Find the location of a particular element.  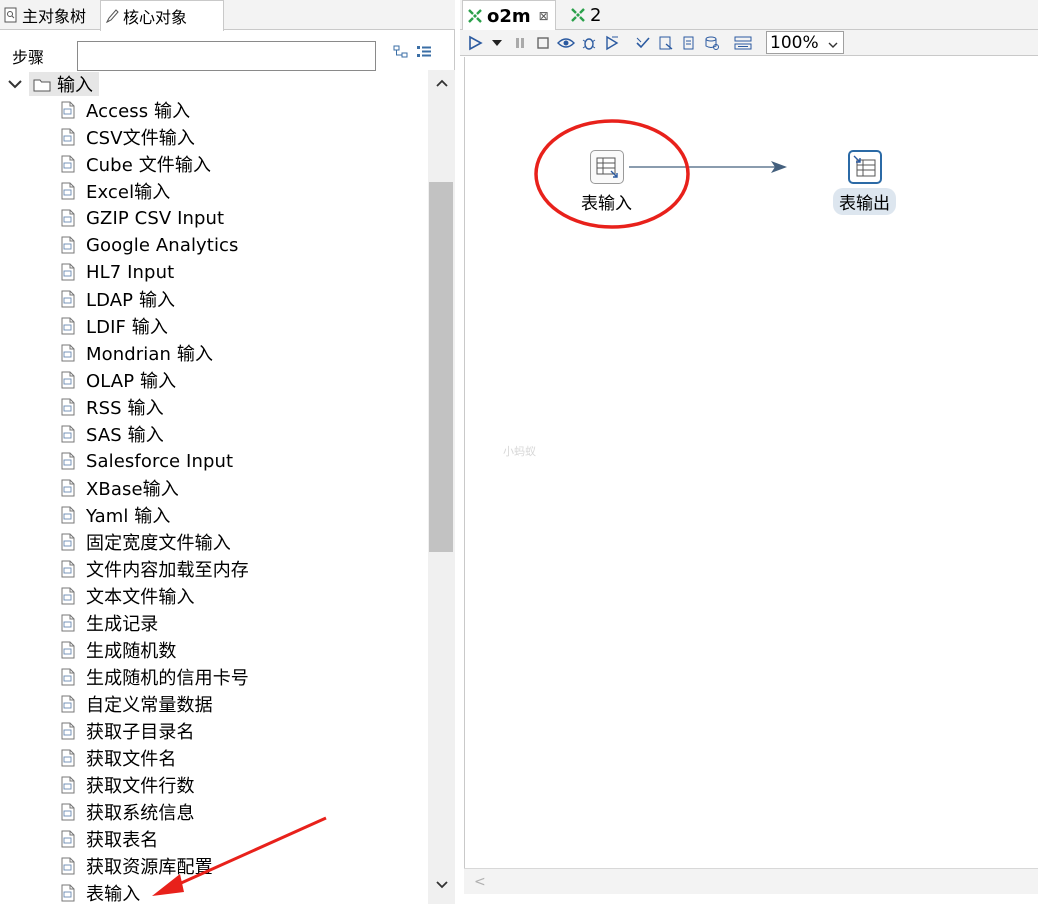

tree-item-label: 文本文件输入 is located at coordinates (140, 597).